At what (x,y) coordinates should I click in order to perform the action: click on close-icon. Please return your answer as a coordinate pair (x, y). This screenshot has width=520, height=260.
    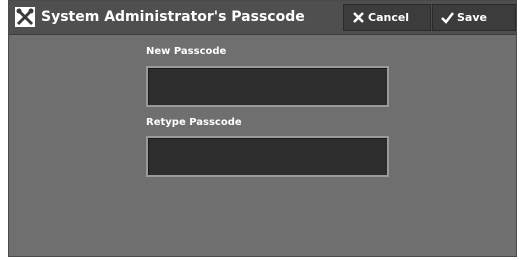
    Looking at the image, I should click on (358, 17).